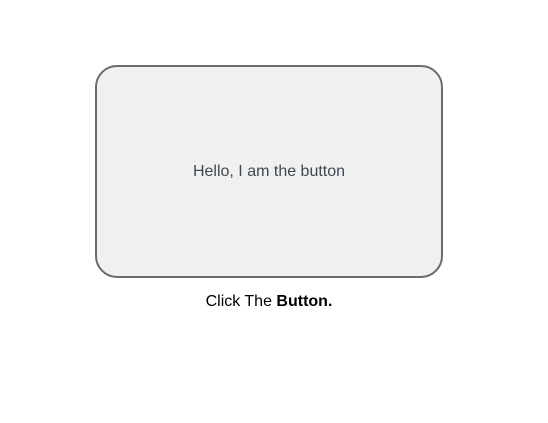 This screenshot has width=548, height=423. Describe the element at coordinates (241, 301) in the screenshot. I see `instruction-prefix: Click The` at that location.